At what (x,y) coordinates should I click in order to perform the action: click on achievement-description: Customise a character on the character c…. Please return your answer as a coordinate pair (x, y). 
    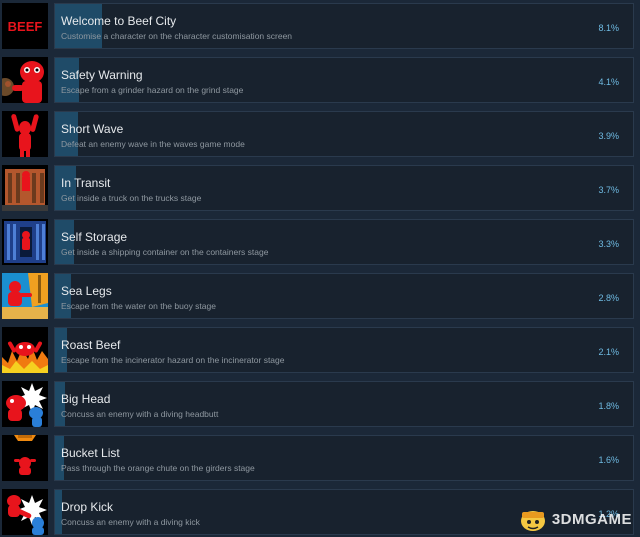
    Looking at the image, I should click on (177, 36).